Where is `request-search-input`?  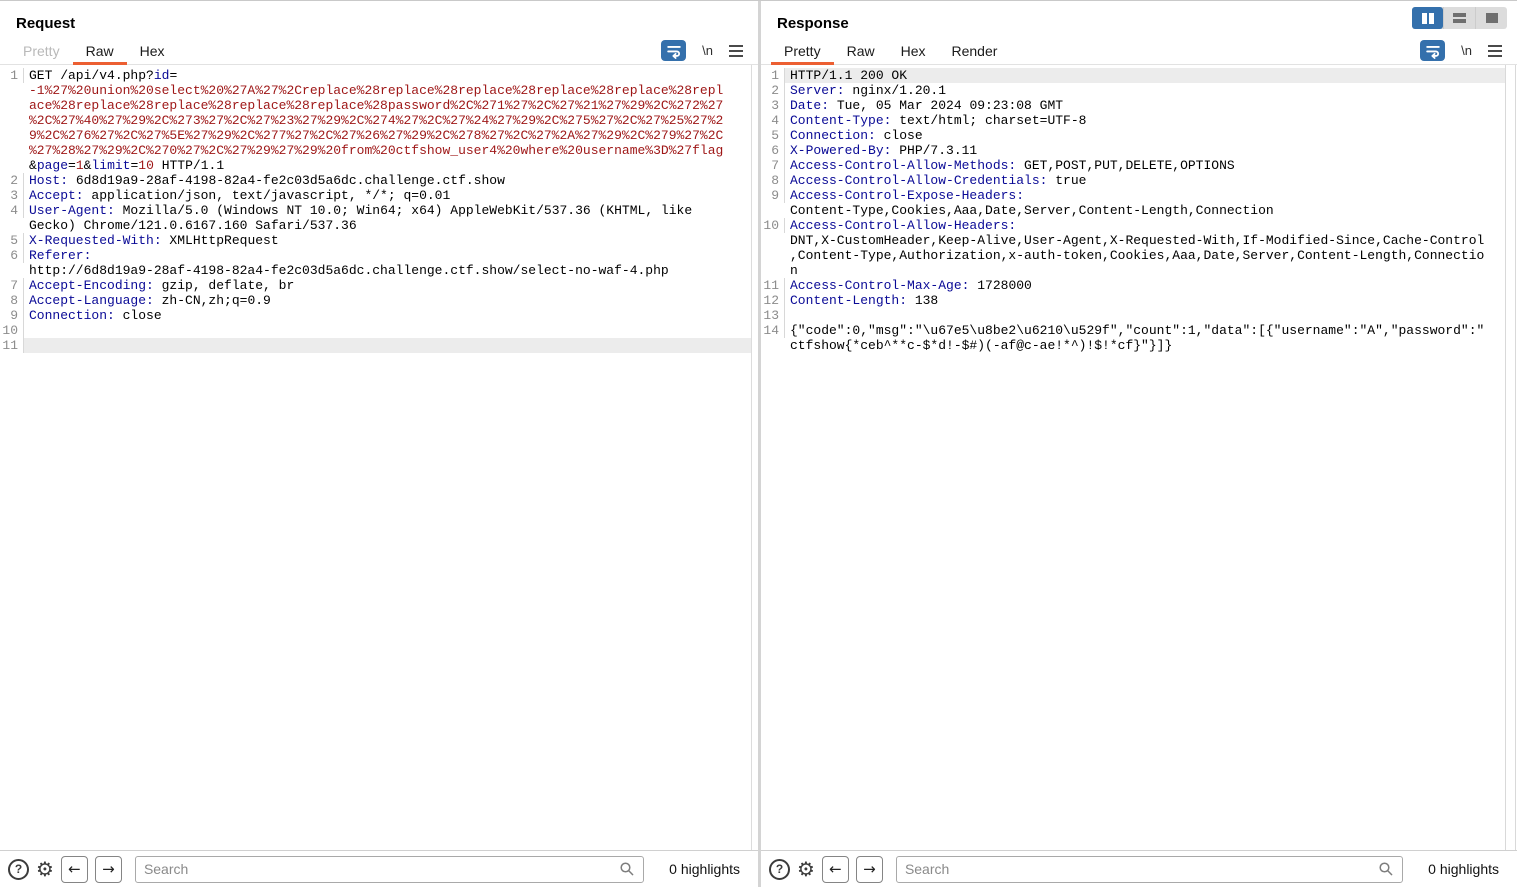
request-search-input is located at coordinates (377, 869).